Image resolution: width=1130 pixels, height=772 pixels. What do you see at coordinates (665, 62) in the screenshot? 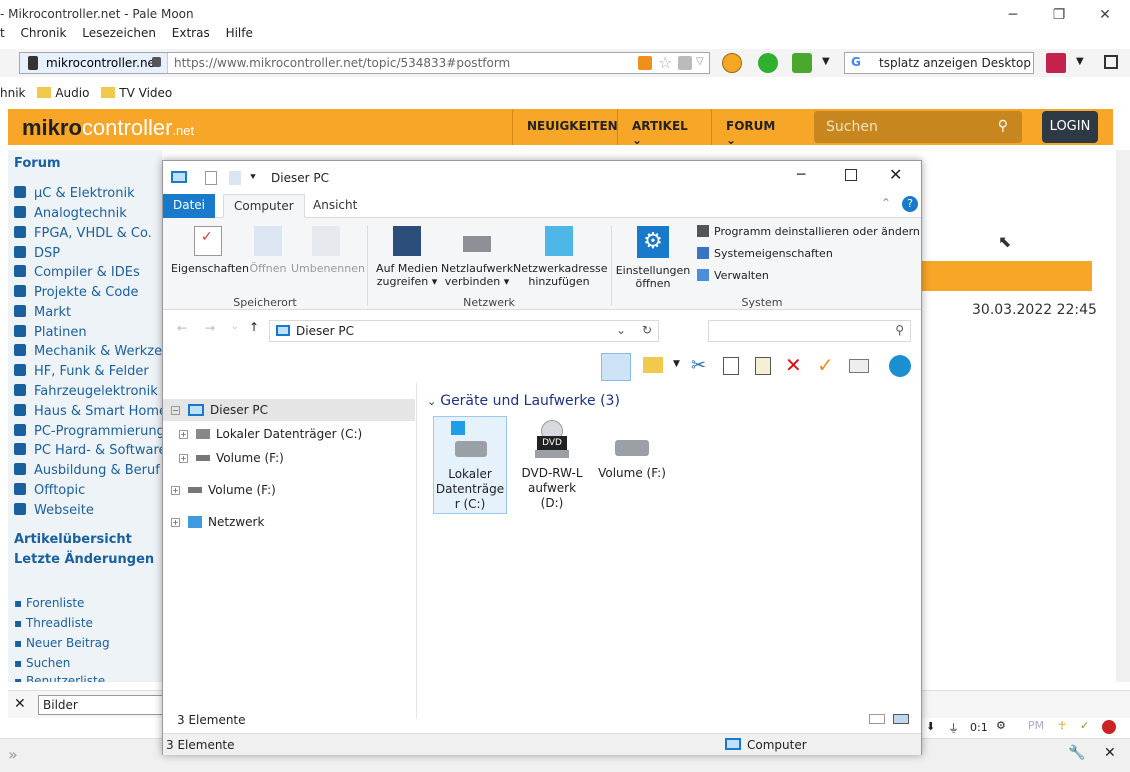
I see `star-icon: ☆` at bounding box center [665, 62].